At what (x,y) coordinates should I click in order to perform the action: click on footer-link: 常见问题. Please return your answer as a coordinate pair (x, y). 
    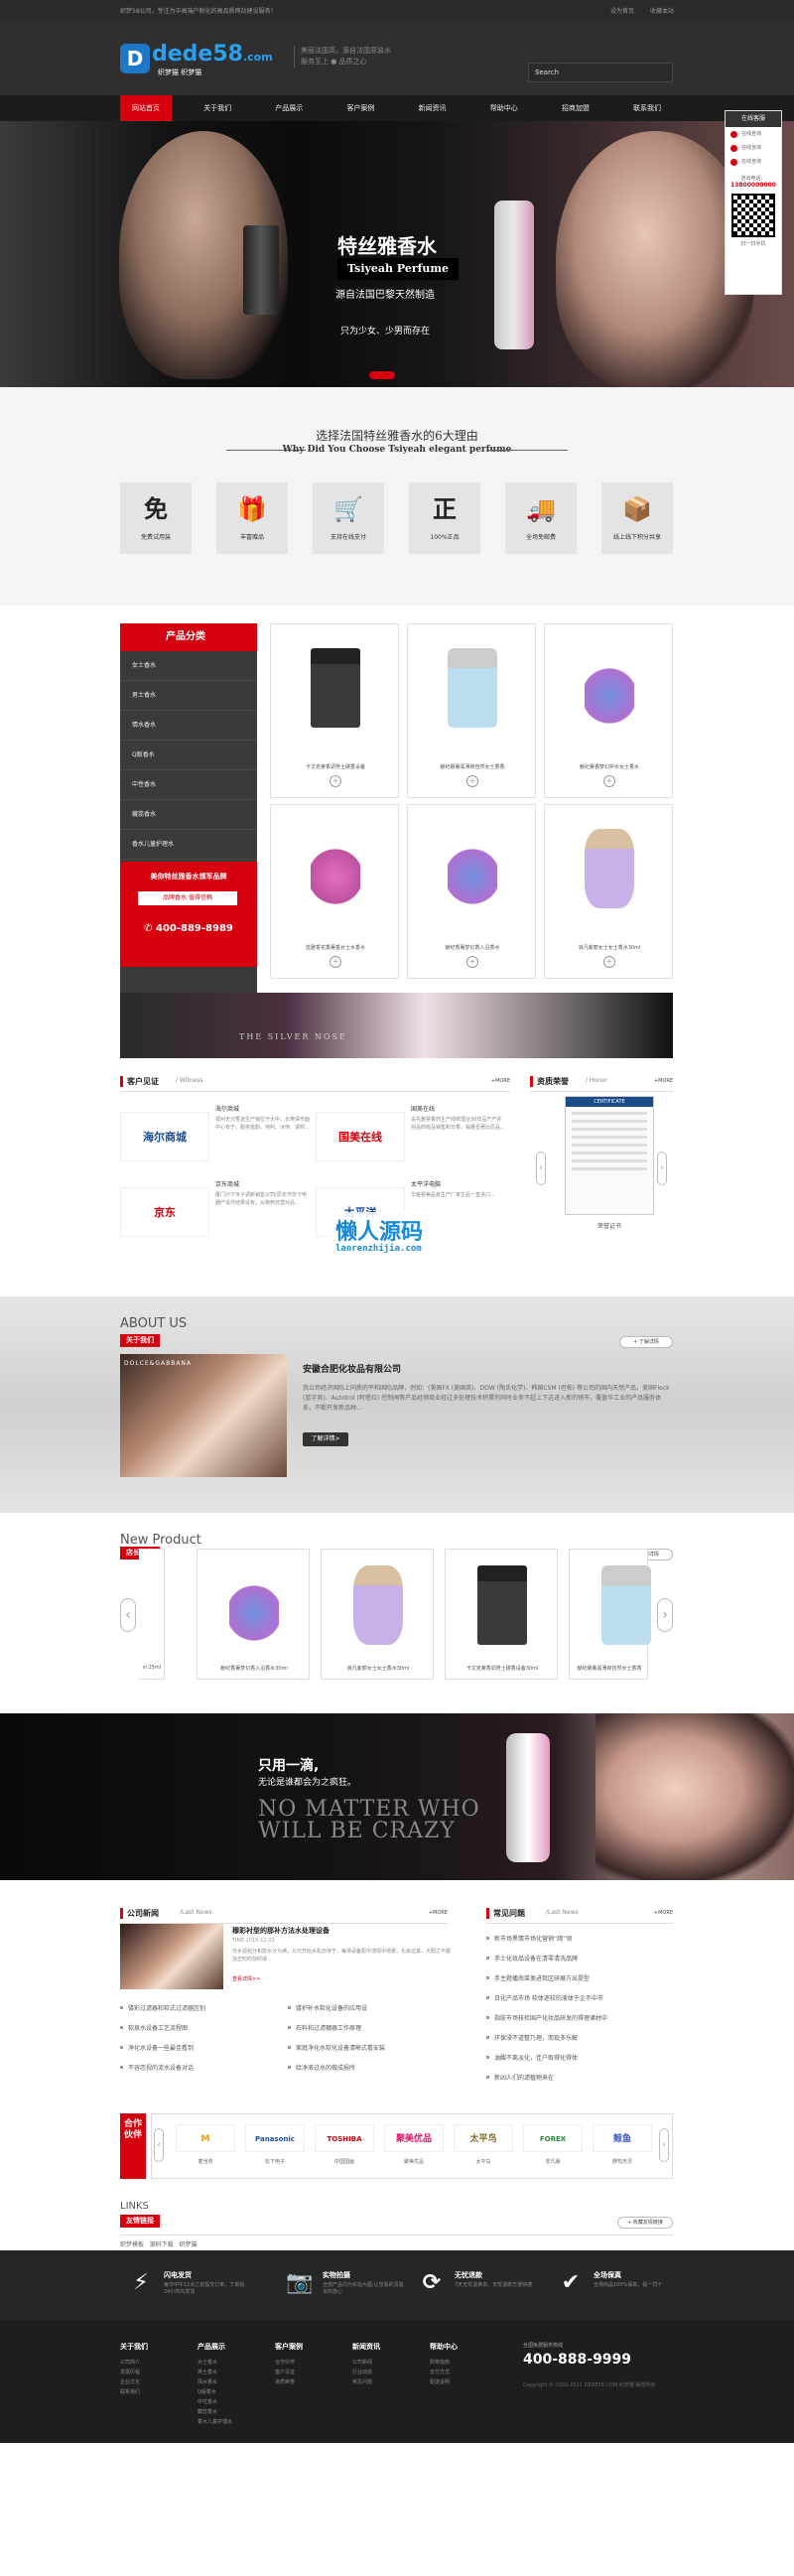
    Looking at the image, I should click on (387, 2382).